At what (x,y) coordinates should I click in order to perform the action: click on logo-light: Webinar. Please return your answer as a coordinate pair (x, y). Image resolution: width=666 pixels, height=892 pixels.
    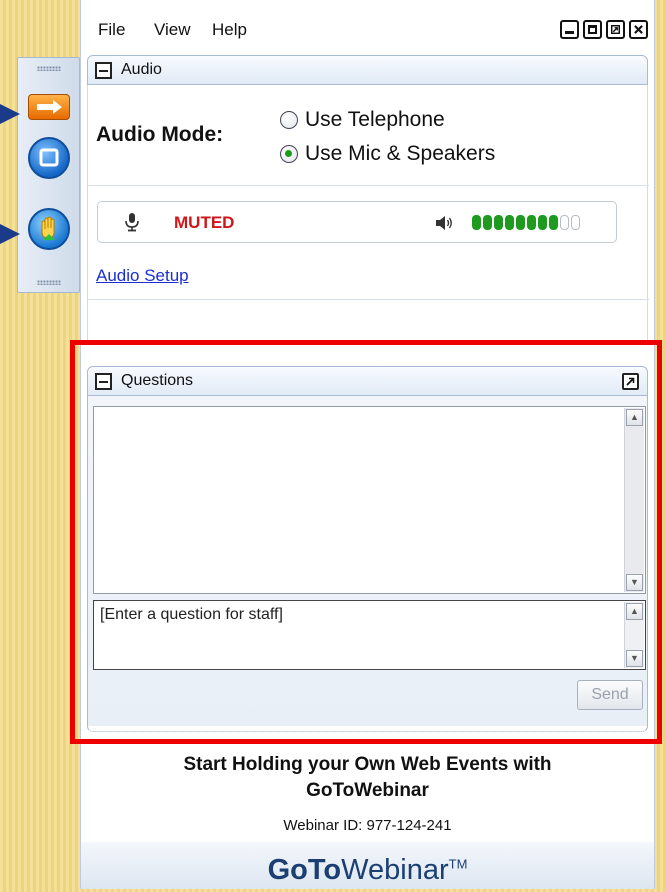
    Looking at the image, I should click on (395, 869).